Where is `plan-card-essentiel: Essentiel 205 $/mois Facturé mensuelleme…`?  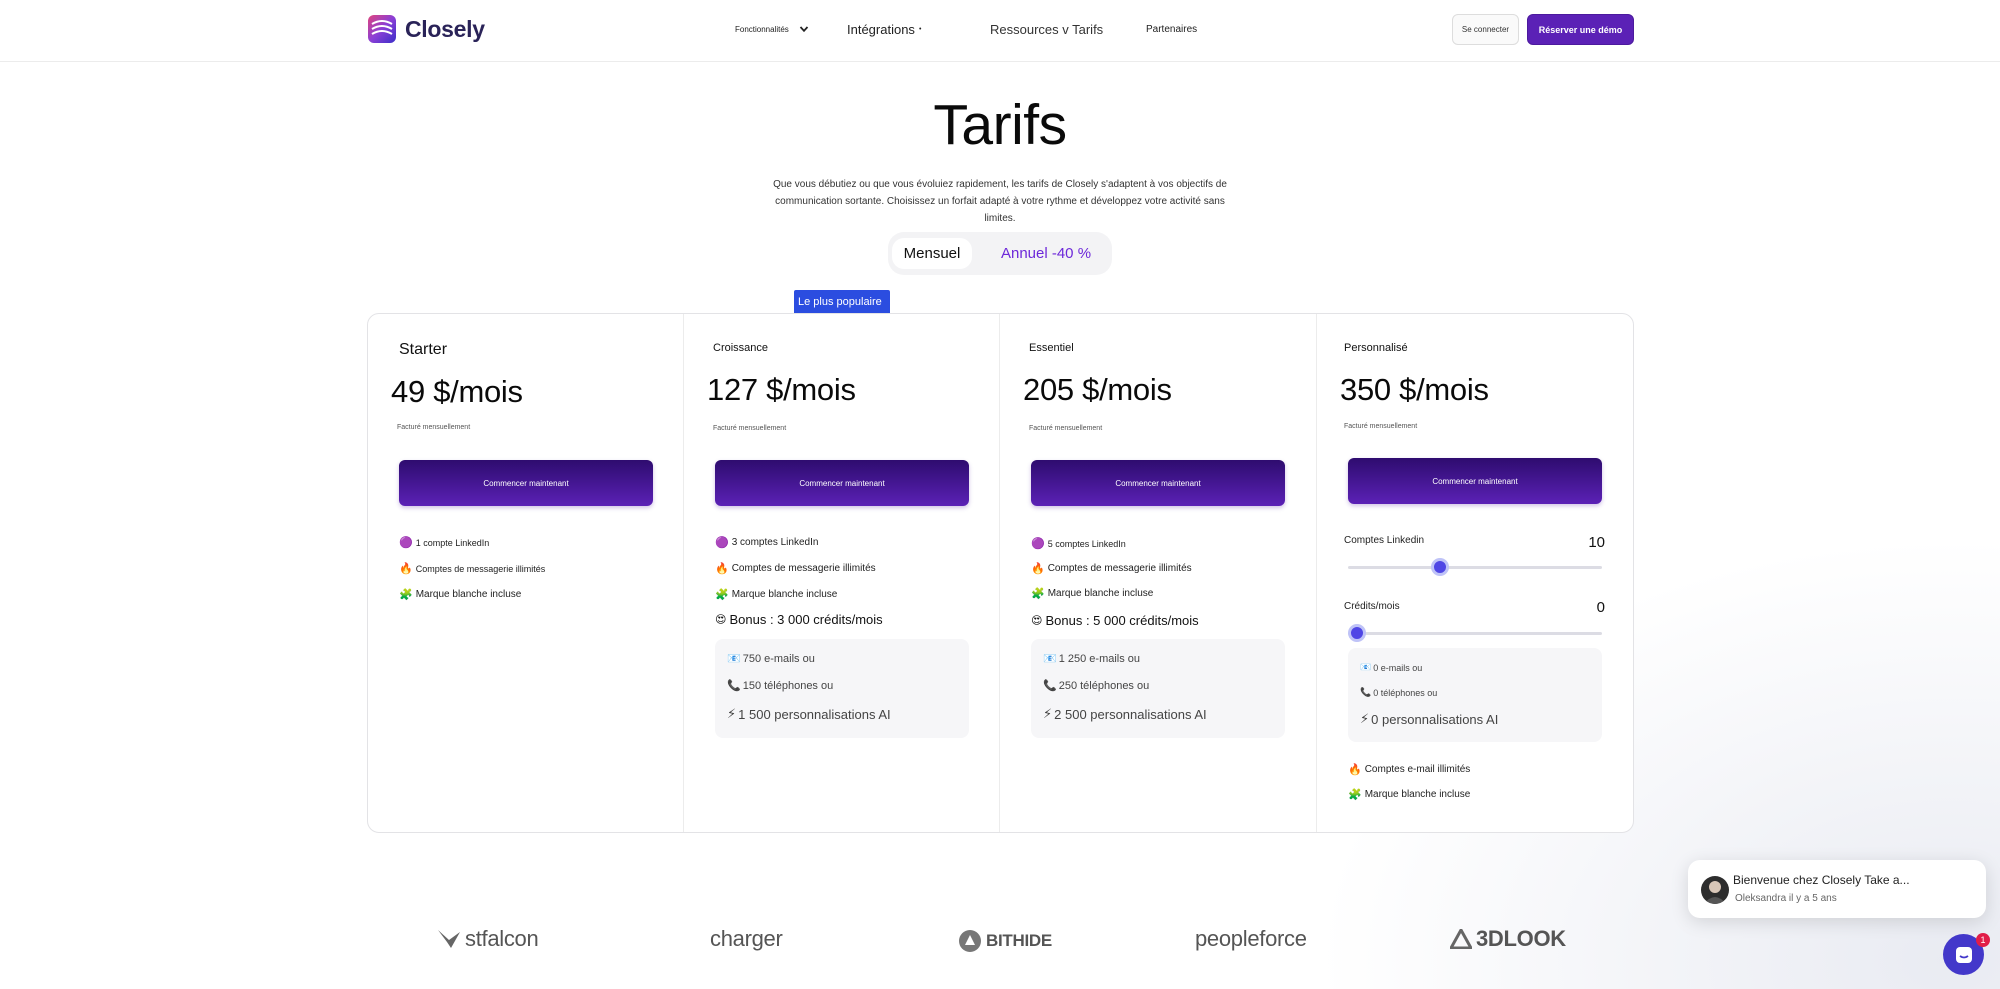 plan-card-essentiel: Essentiel 205 $/mois Facturé mensuelleme… is located at coordinates (1158, 573).